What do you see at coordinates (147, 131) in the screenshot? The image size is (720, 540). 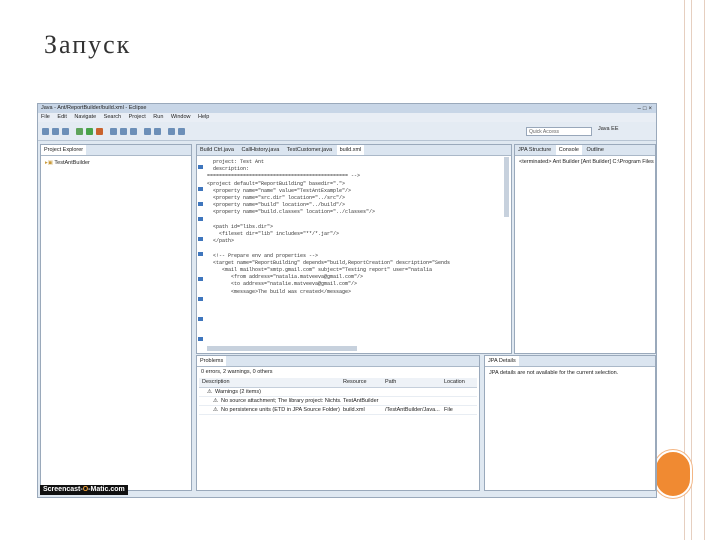 I see `next-annotation-icon` at bounding box center [147, 131].